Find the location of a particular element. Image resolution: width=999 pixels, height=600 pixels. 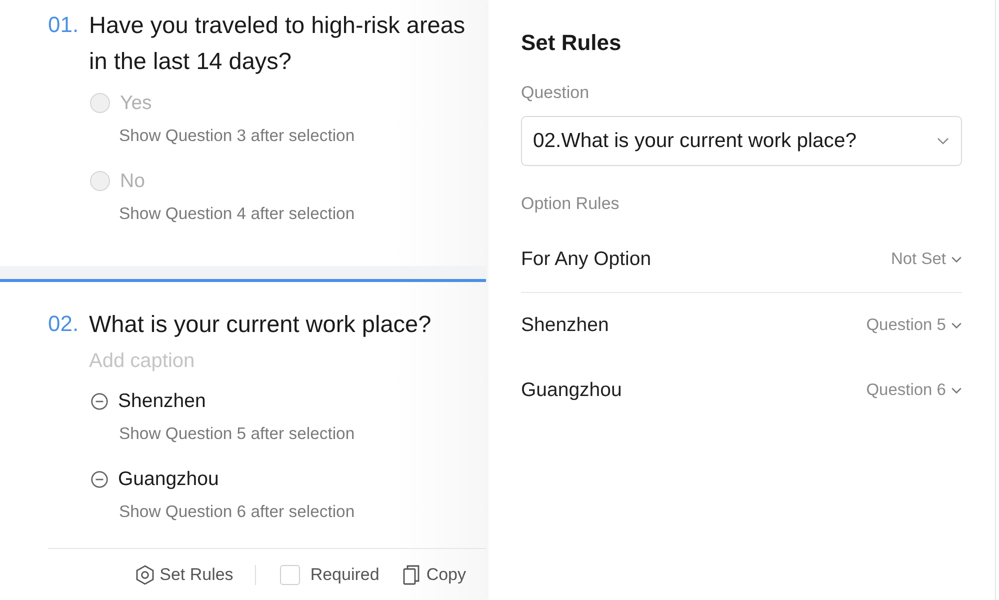

required-checkbox is located at coordinates (290, 574).